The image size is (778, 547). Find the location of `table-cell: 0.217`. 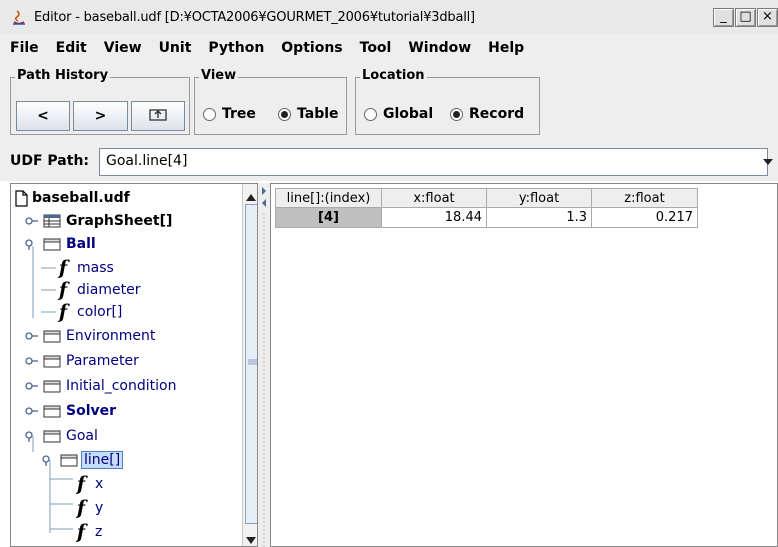

table-cell: 0.217 is located at coordinates (644, 217).